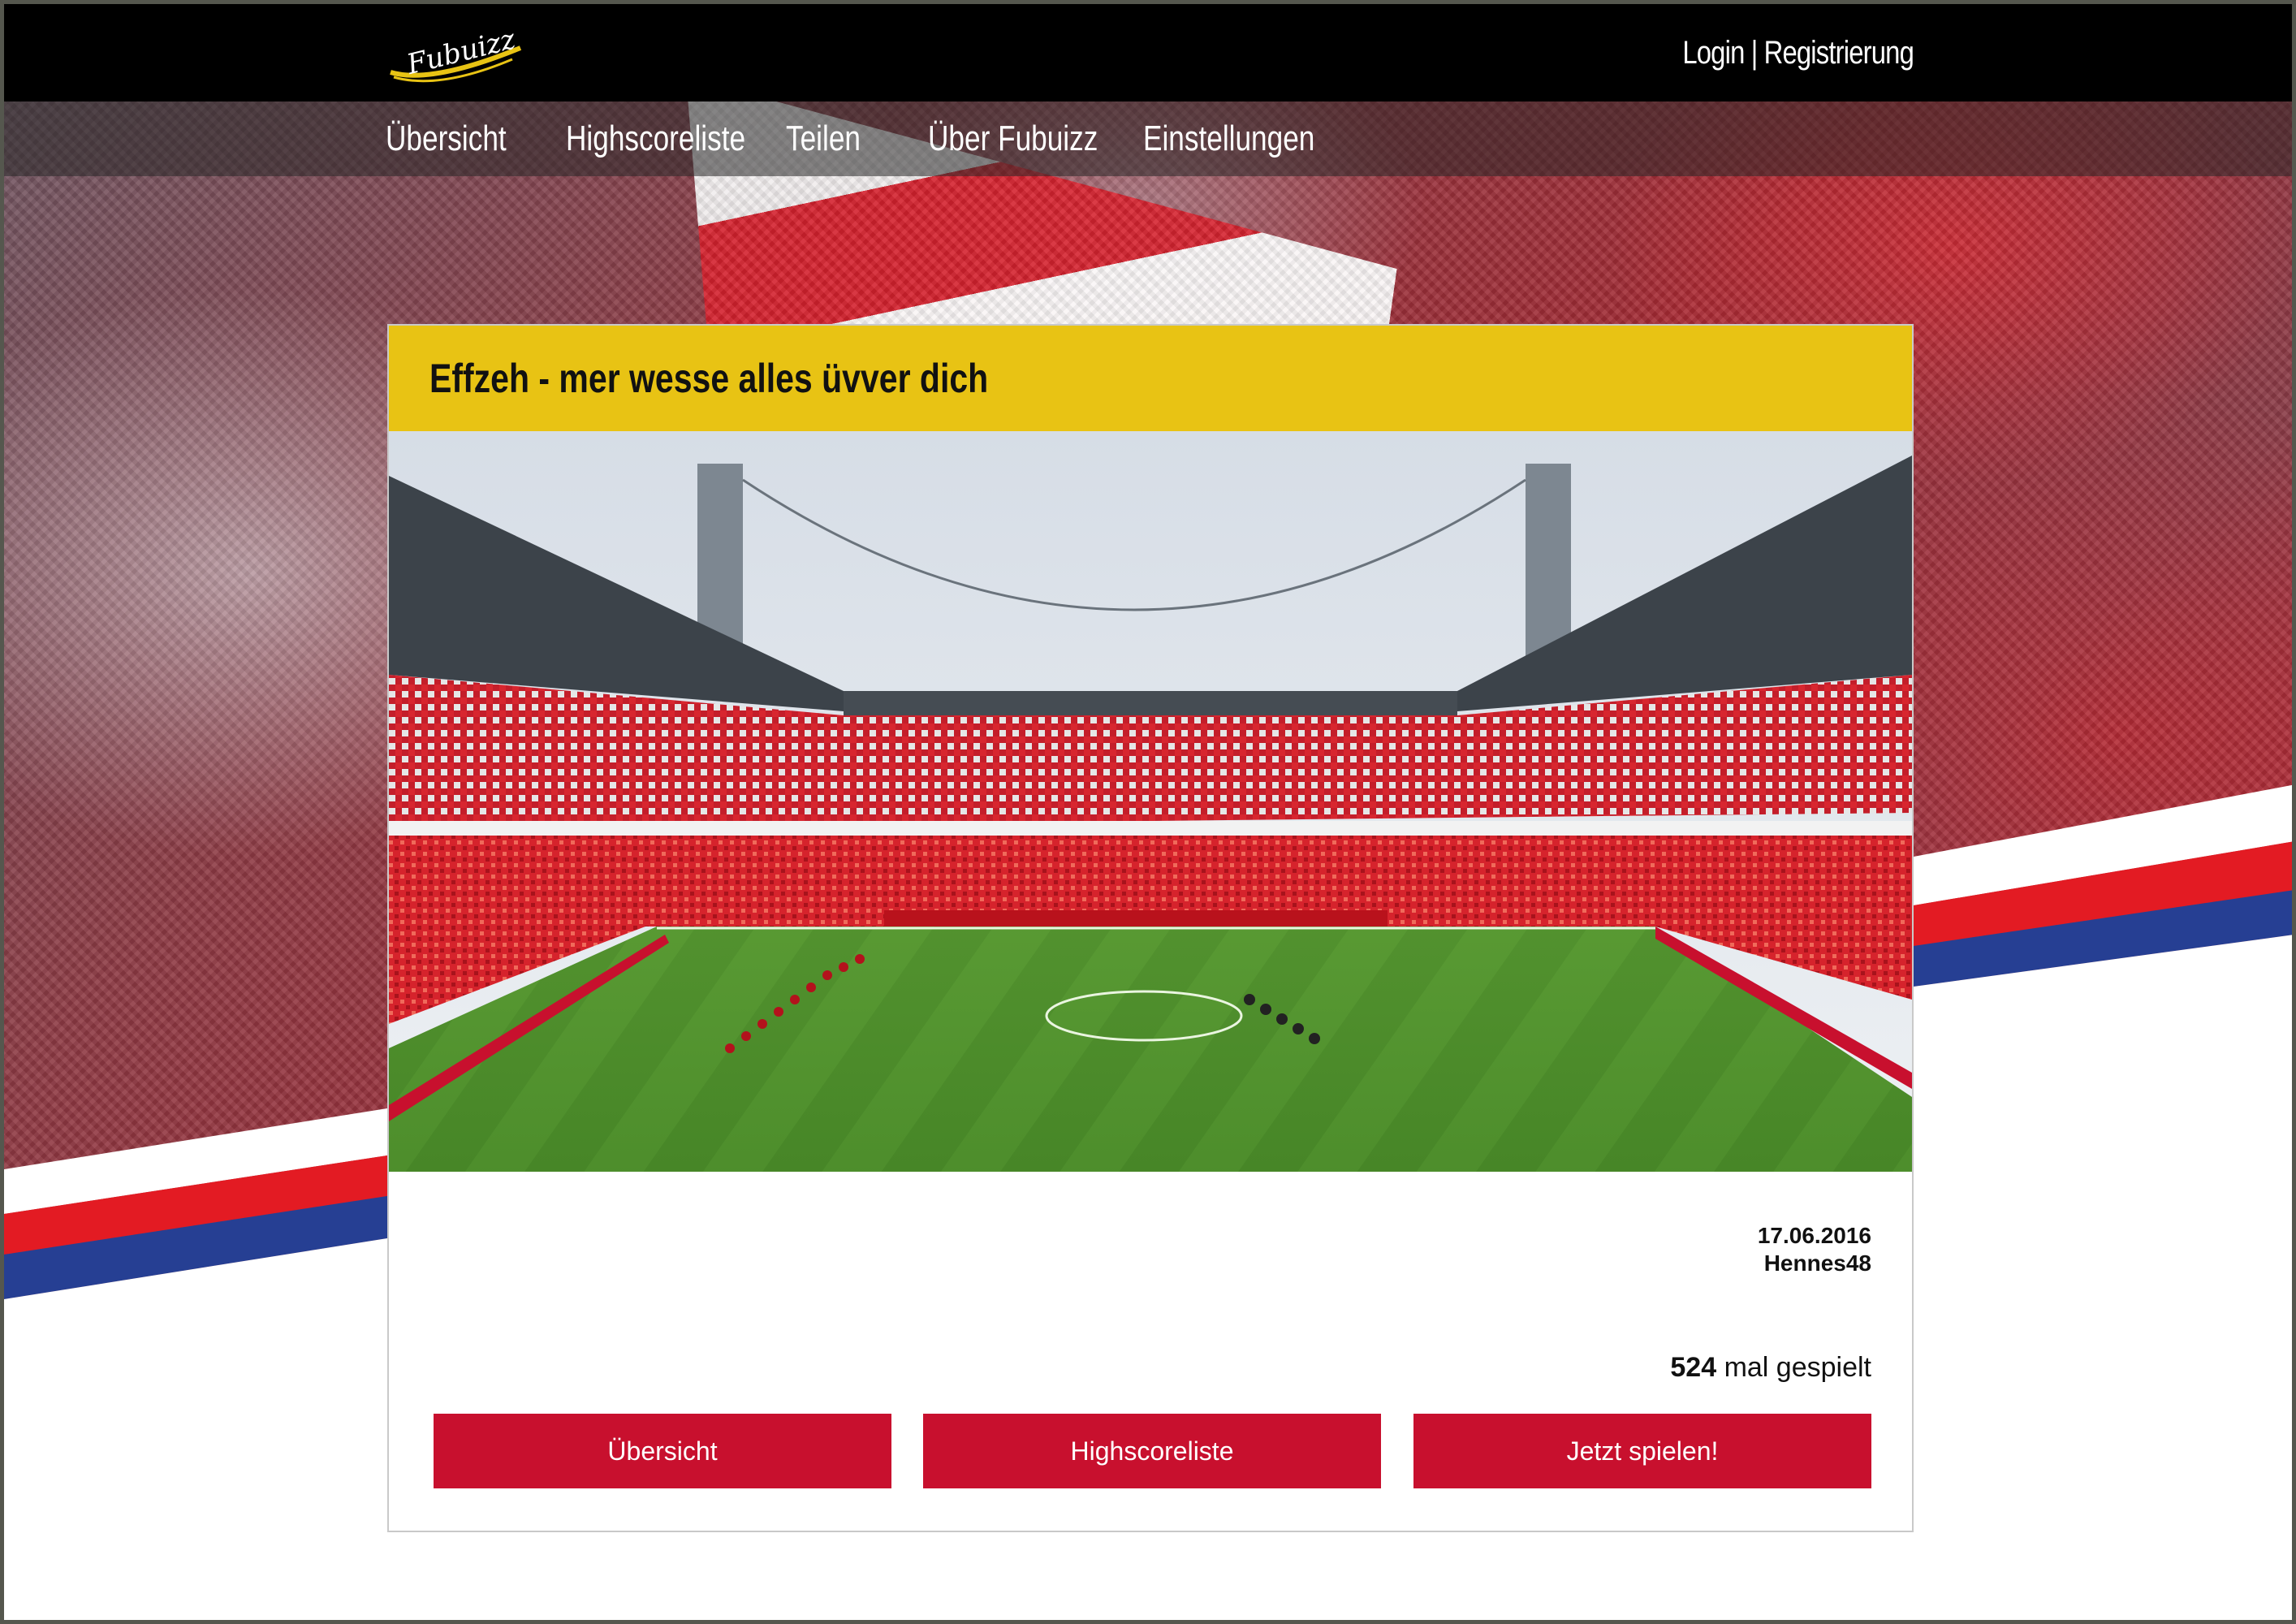 This screenshot has width=2296, height=1624. I want to click on highscore-button: Highscoreliste, so click(1152, 1451).